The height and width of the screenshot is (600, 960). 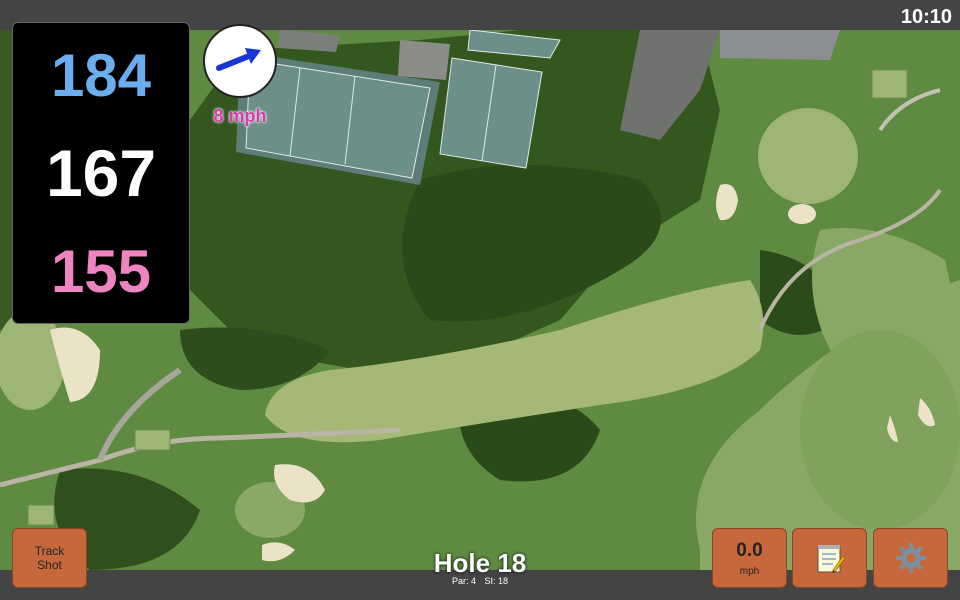 I want to click on track-shot-label-line2: Shot, so click(x=49, y=565).